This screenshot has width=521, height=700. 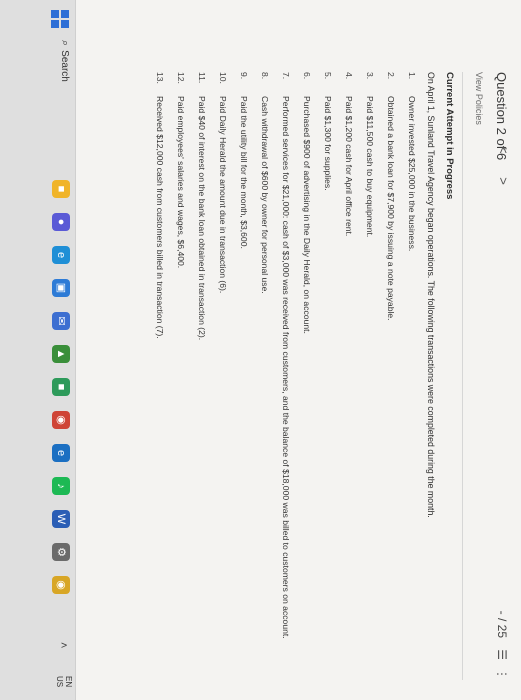 What do you see at coordinates (370, 76) in the screenshot?
I see `item-number: 3.` at bounding box center [370, 76].